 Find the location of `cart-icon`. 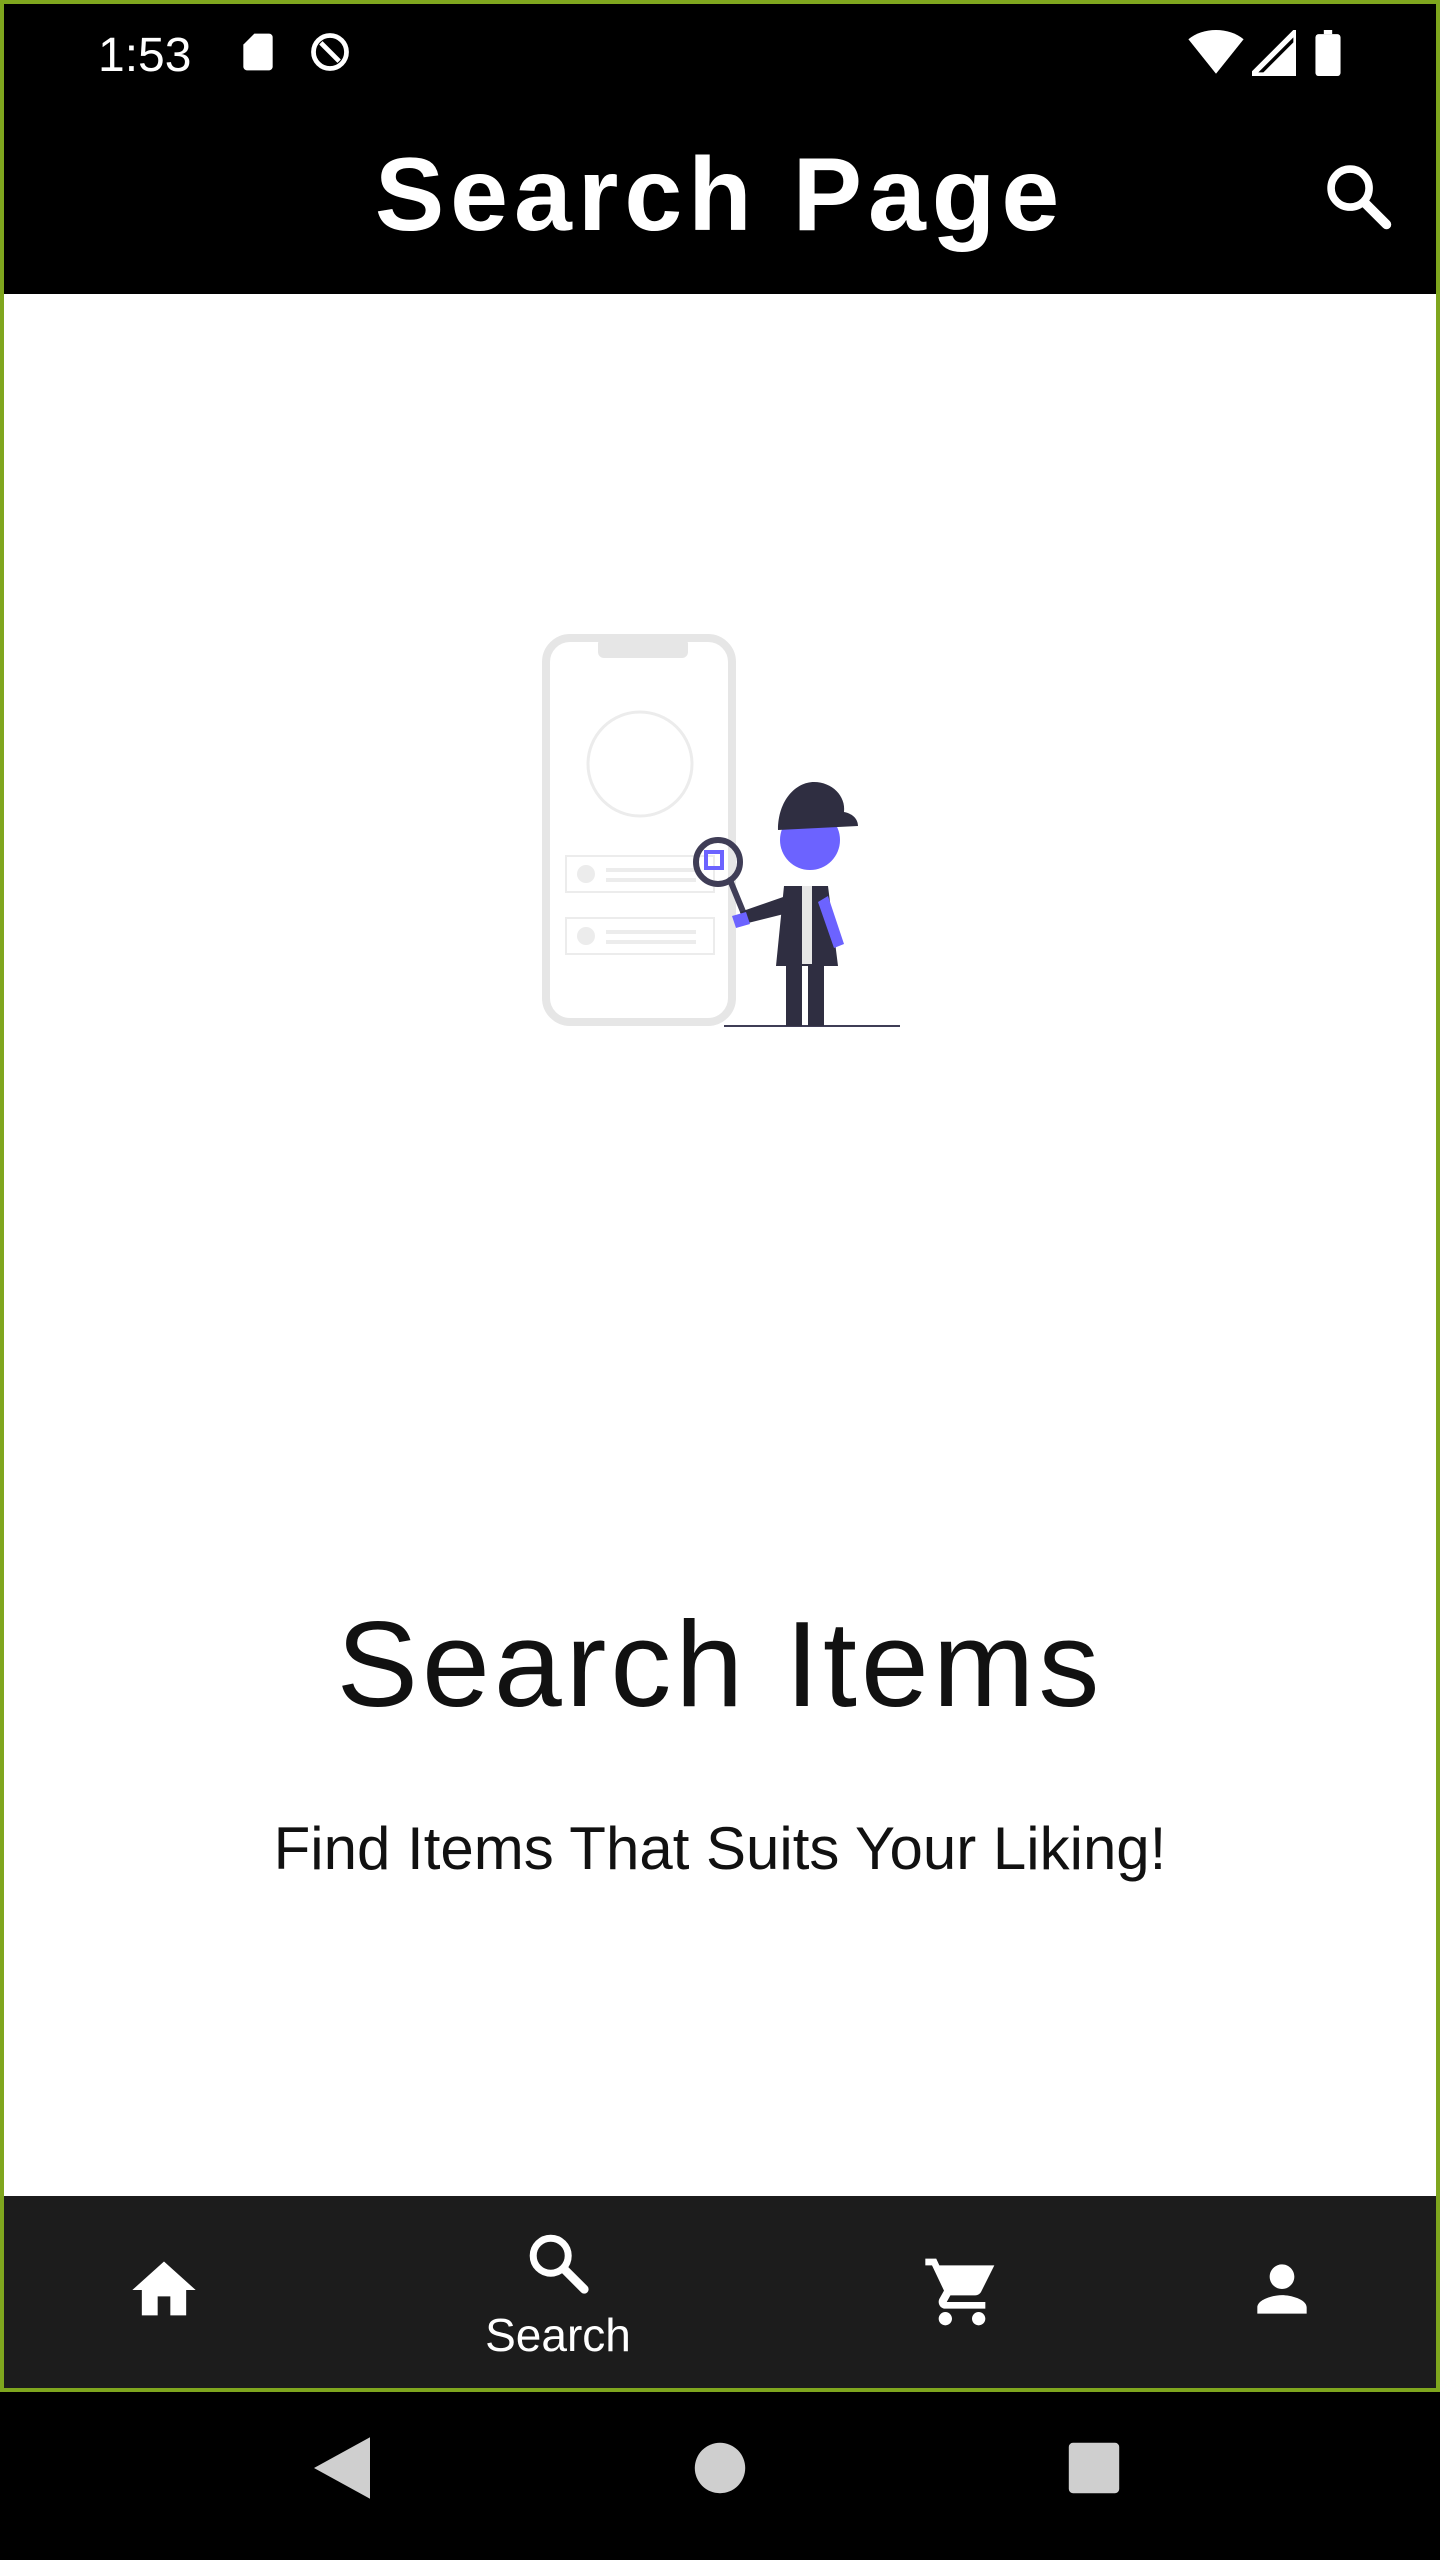

cart-icon is located at coordinates (960, 2292).